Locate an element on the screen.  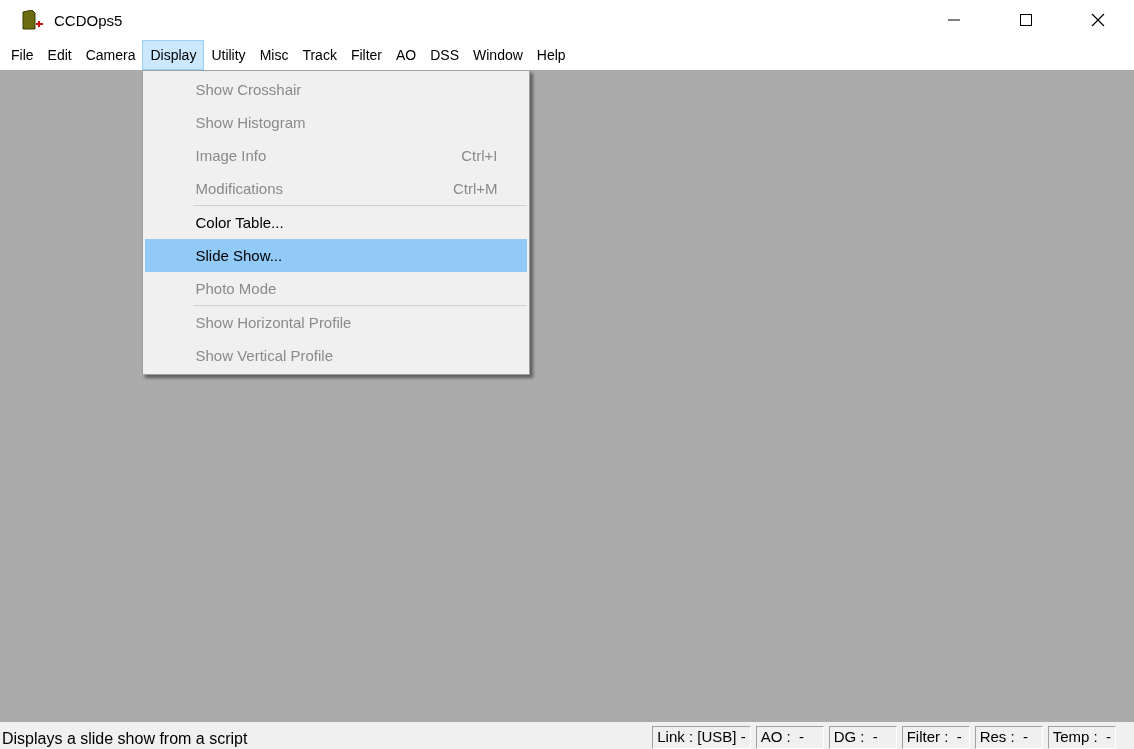
menu-item: Filter is located at coordinates (366, 55).